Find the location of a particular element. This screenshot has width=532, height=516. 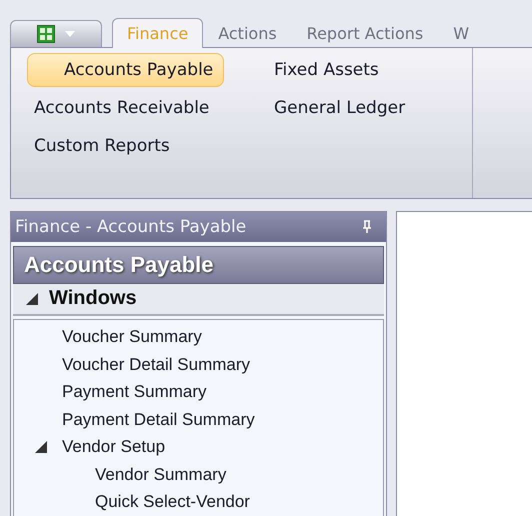

ribbon-item: Accounts Payable is located at coordinates (125, 70).